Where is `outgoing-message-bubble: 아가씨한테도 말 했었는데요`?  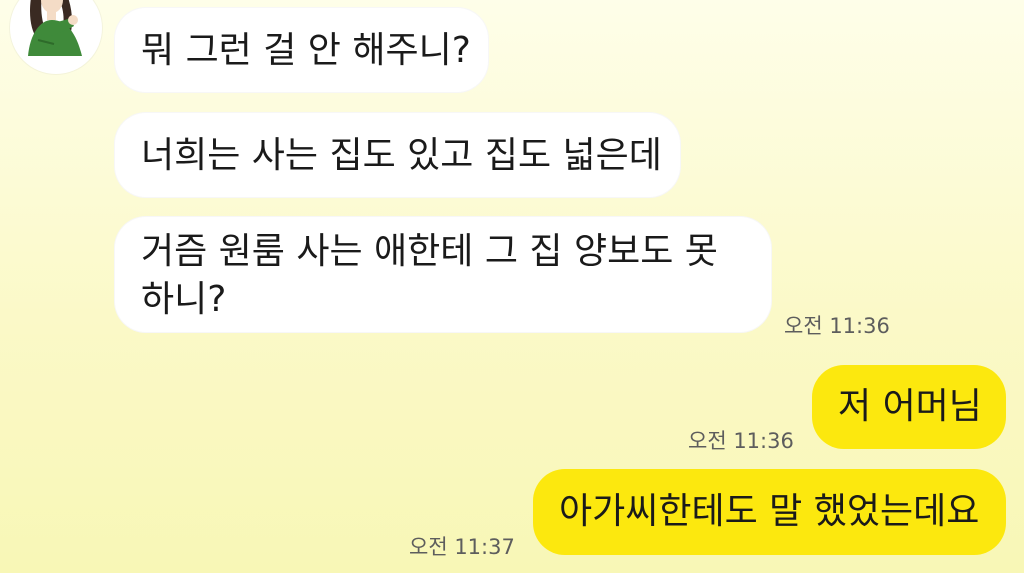
outgoing-message-bubble: 아가씨한테도 말 했었는데요 is located at coordinates (769, 512).